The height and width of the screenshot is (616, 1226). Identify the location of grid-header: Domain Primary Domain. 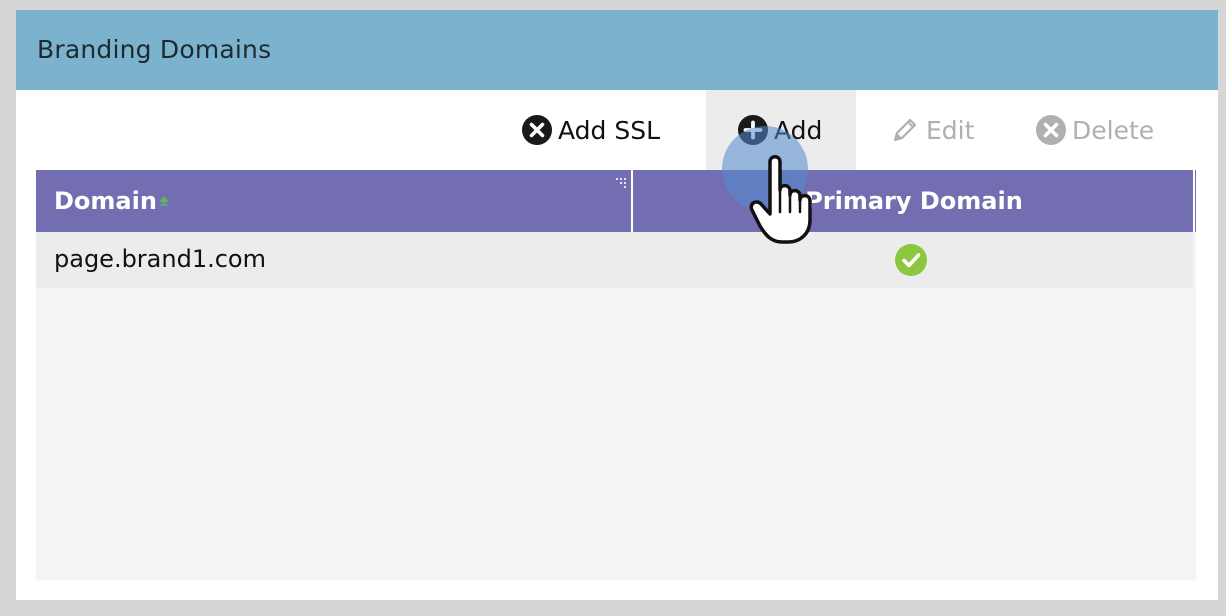
(616, 201).